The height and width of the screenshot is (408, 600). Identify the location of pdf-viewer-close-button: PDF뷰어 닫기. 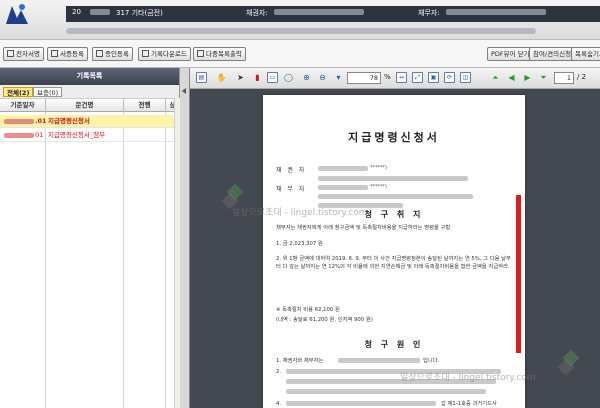
(510, 54).